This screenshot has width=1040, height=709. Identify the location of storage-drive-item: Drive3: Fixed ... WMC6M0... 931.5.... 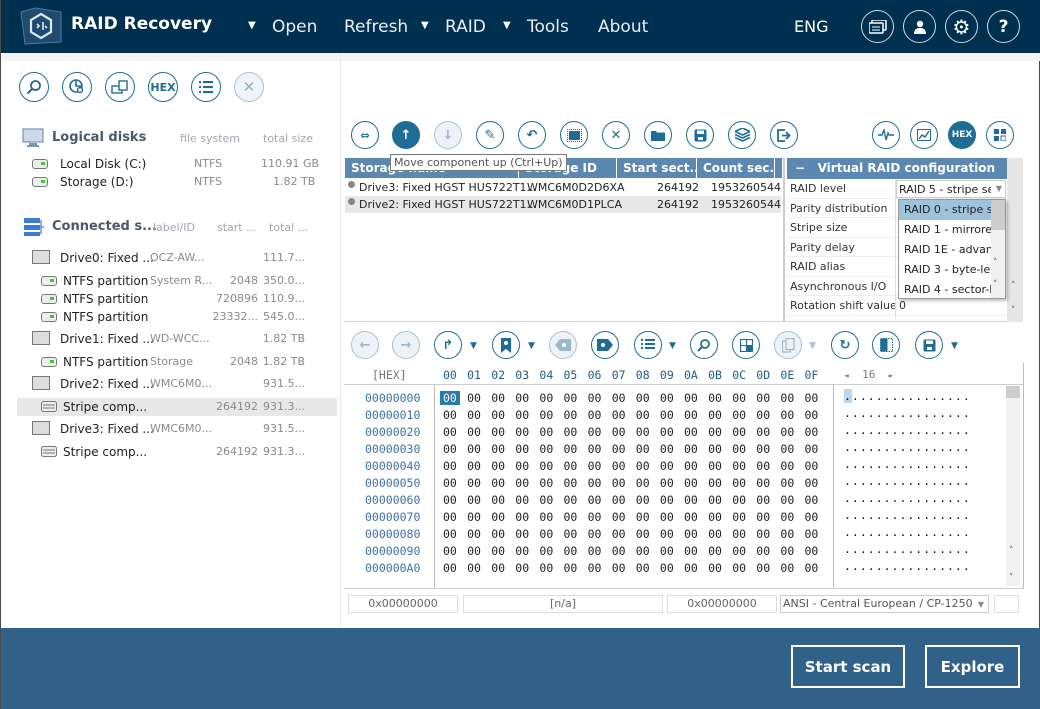
(177, 429).